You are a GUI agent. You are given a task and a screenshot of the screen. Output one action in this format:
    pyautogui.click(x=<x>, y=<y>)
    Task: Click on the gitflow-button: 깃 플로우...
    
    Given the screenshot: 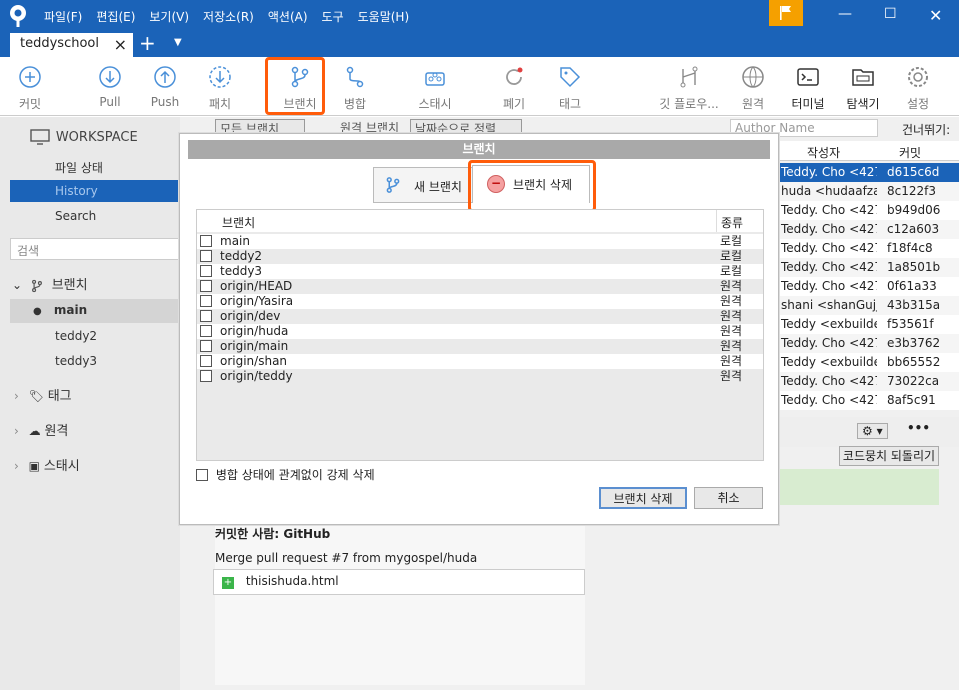 What is the action you would take?
    pyautogui.click(x=689, y=88)
    